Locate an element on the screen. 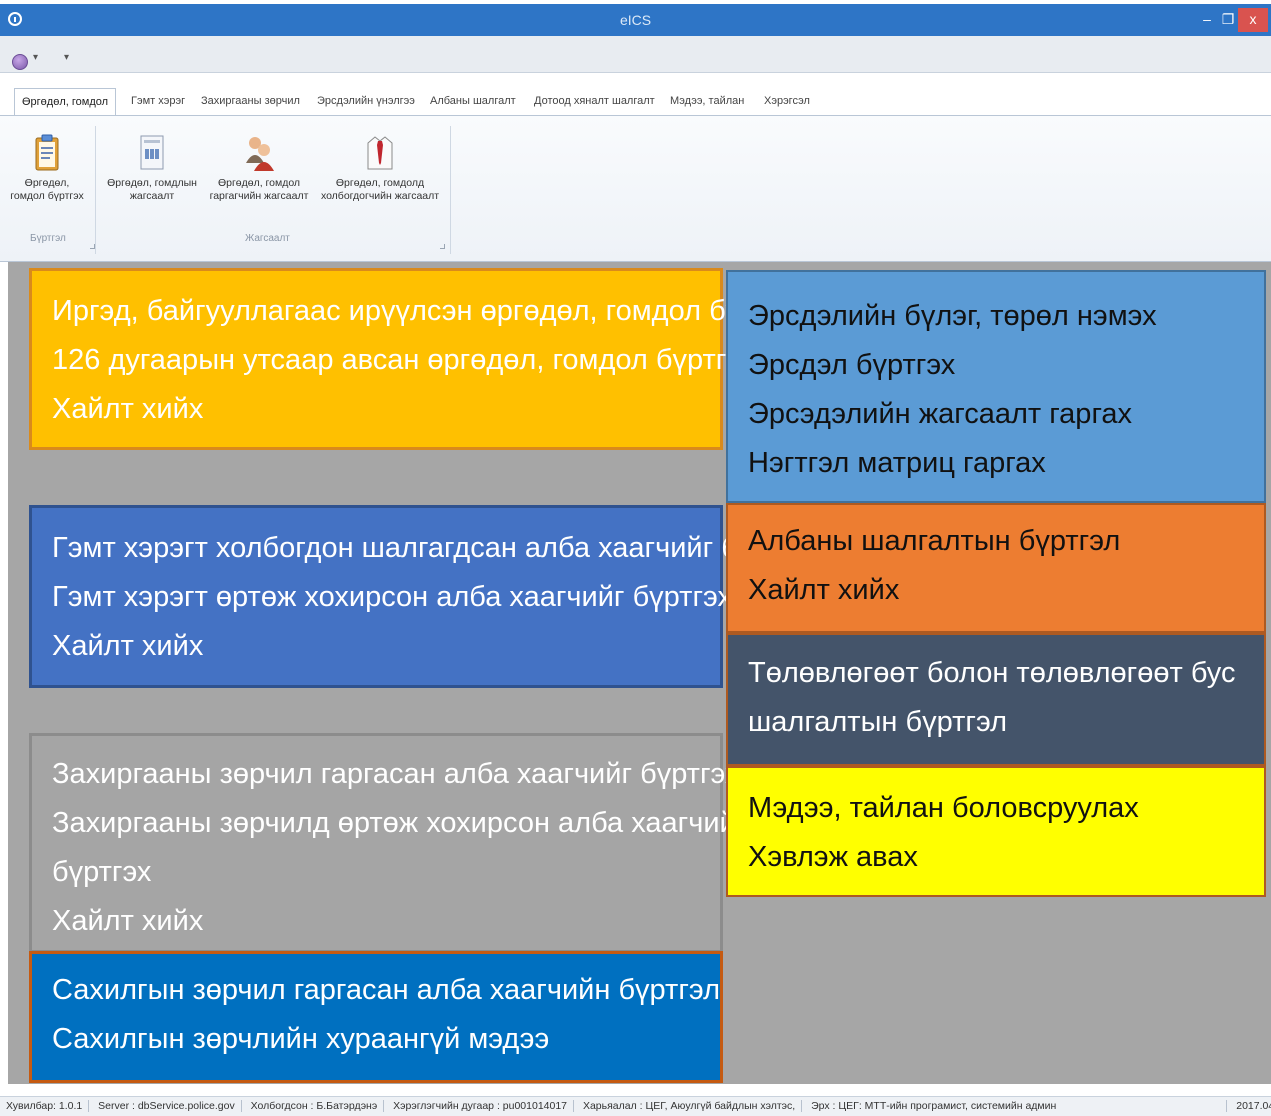  complainant-list-button: Өргөдөл, гомдол гаргагчийн жагсаалт is located at coordinates (259, 168).